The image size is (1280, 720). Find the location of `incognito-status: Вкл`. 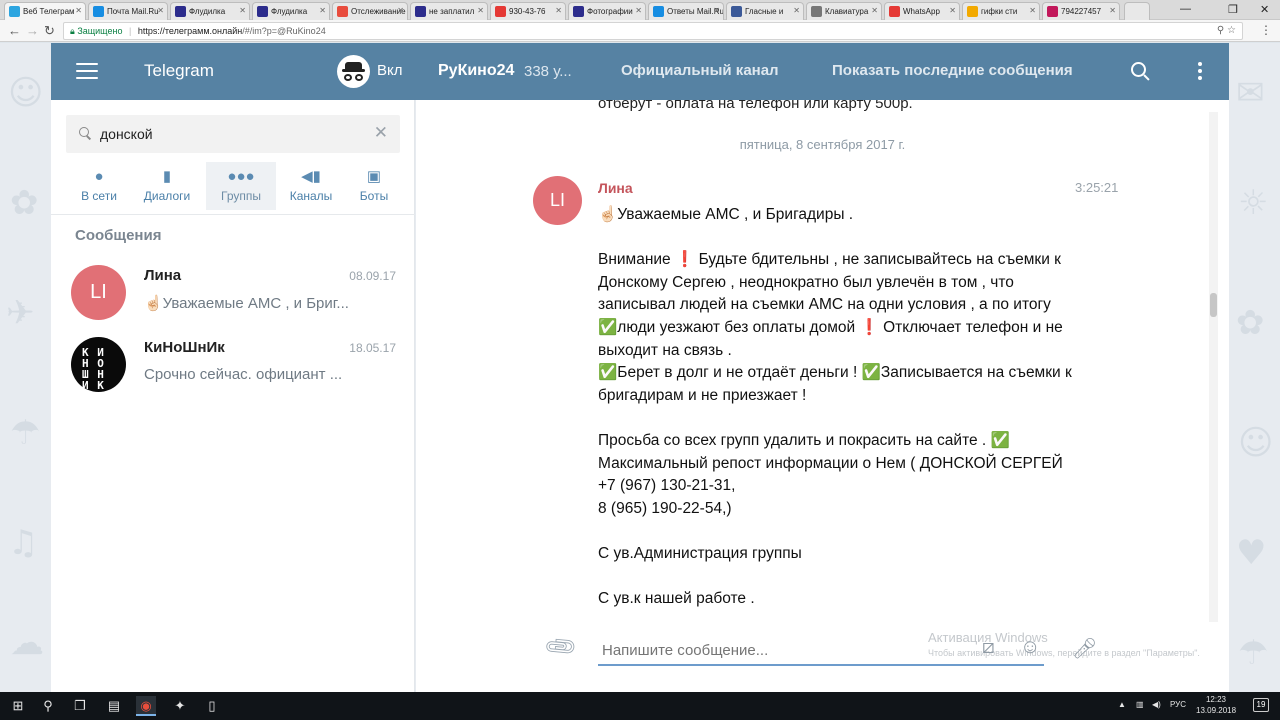

incognito-status: Вкл is located at coordinates (390, 70).